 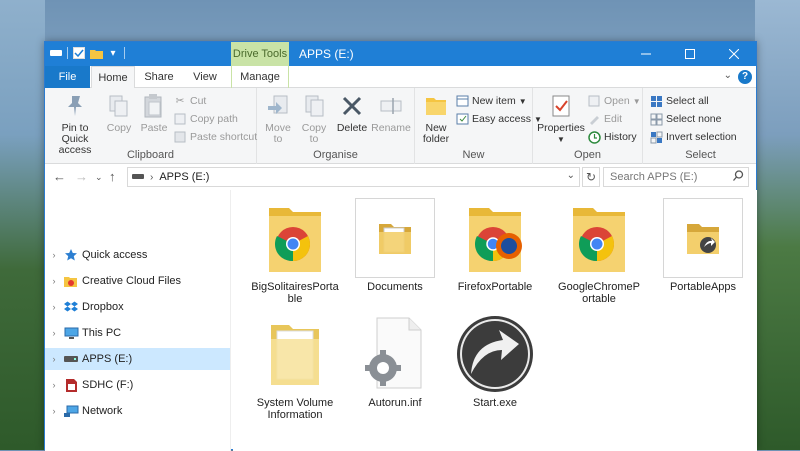 What do you see at coordinates (119, 112) in the screenshot?
I see `copy-button: Copy` at bounding box center [119, 112].